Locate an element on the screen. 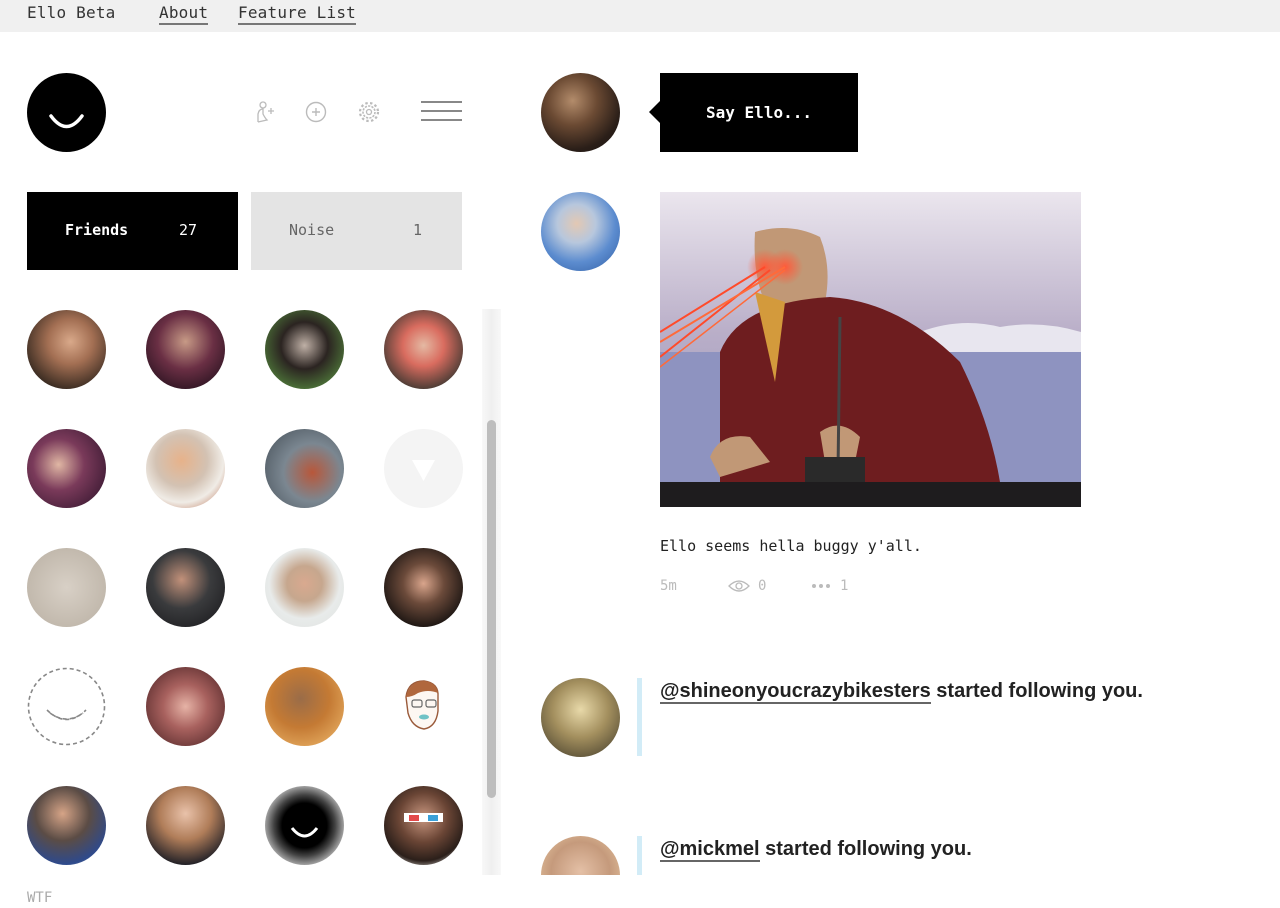  post-views: 0 is located at coordinates (747, 586).